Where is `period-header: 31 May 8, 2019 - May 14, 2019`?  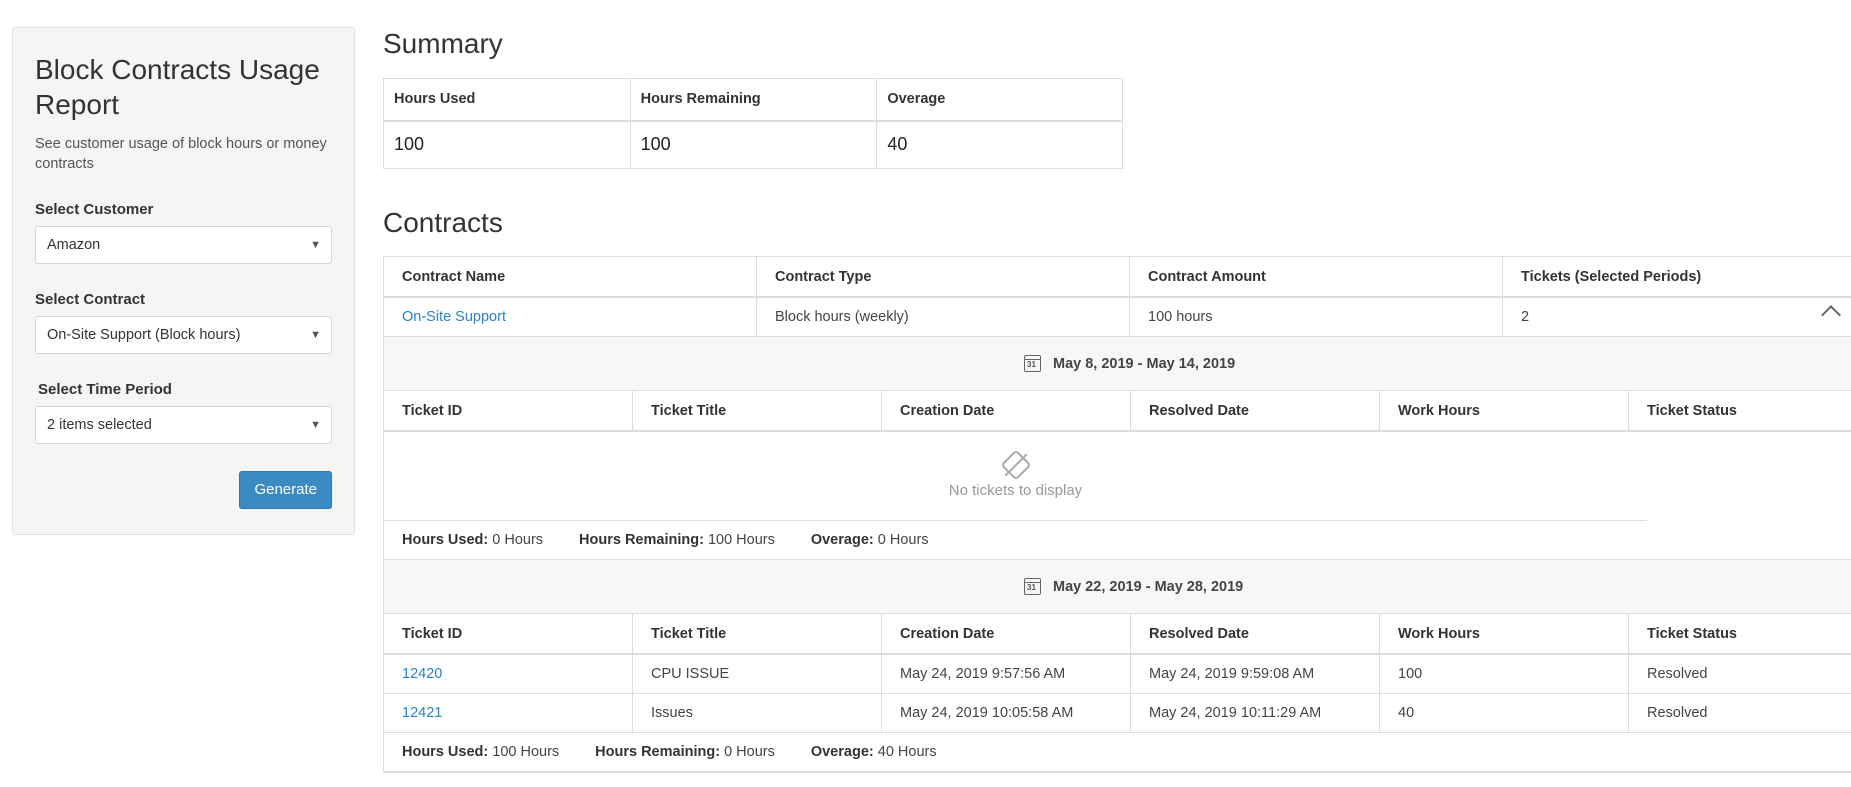 period-header: 31 May 8, 2019 - May 14, 2019 is located at coordinates (1117, 364).